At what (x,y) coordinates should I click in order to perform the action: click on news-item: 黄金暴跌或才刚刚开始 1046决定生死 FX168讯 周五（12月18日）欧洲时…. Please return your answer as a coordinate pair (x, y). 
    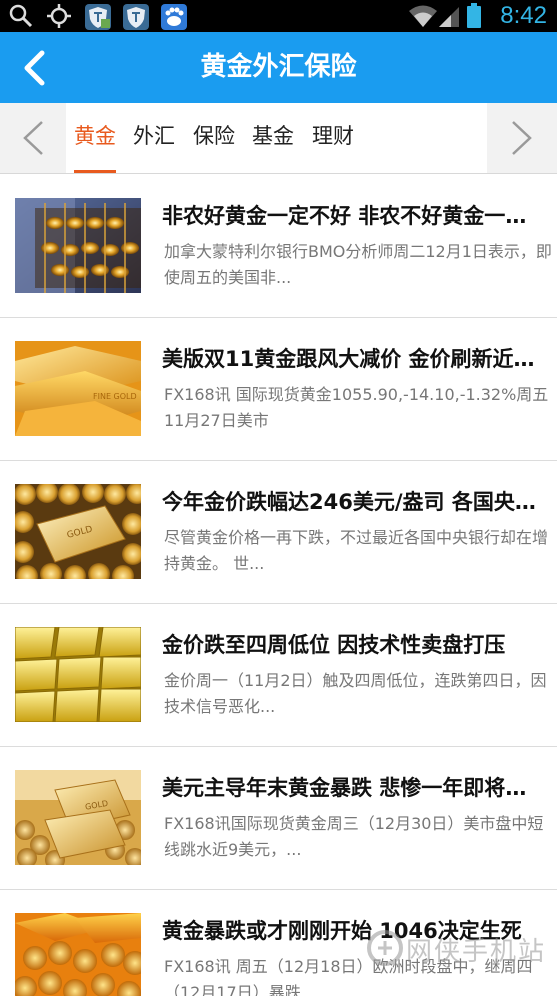
    Looking at the image, I should click on (278, 943).